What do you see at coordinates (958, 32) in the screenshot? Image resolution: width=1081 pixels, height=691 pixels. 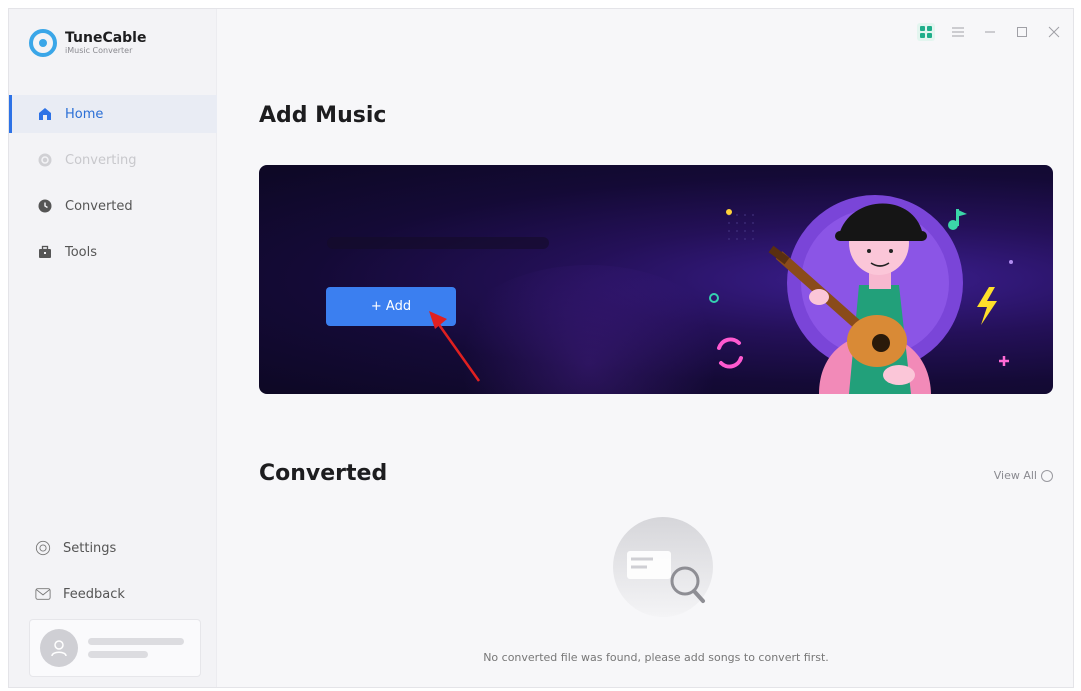 I see `menu-icon` at bounding box center [958, 32].